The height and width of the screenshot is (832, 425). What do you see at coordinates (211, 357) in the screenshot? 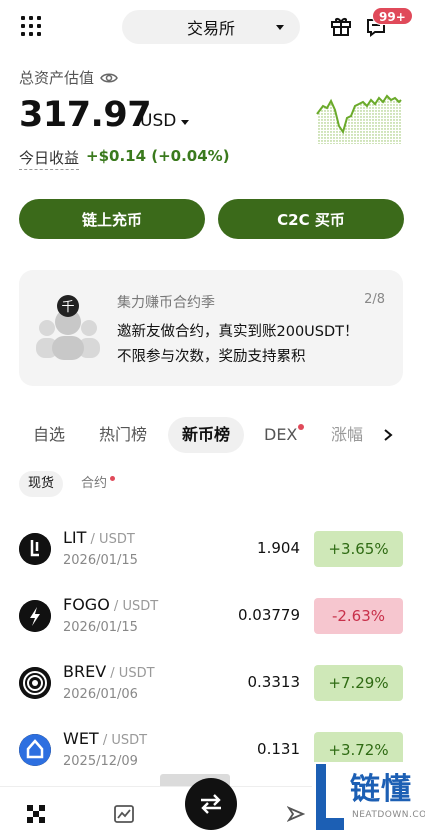
I see `promo-text-line2: 不限参与次数，奖励支持累积` at bounding box center [211, 357].